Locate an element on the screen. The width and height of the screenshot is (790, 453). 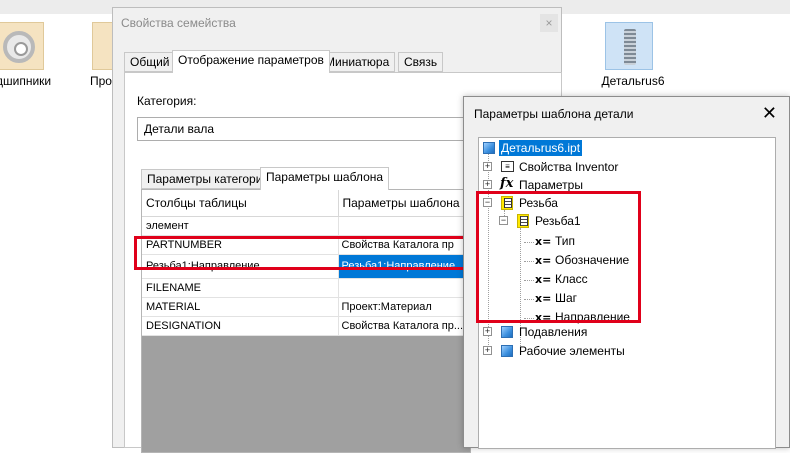
fx-icon: fx is located at coordinates (507, 183).